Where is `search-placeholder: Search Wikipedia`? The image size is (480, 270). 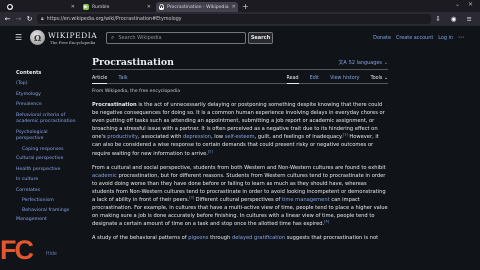 search-placeholder: Search Wikipedia is located at coordinates (140, 38).